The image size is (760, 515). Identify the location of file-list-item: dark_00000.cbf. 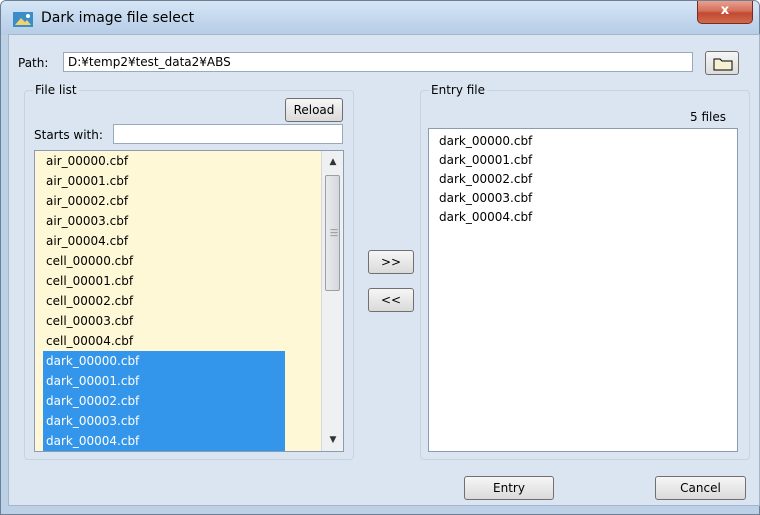
(164, 361).